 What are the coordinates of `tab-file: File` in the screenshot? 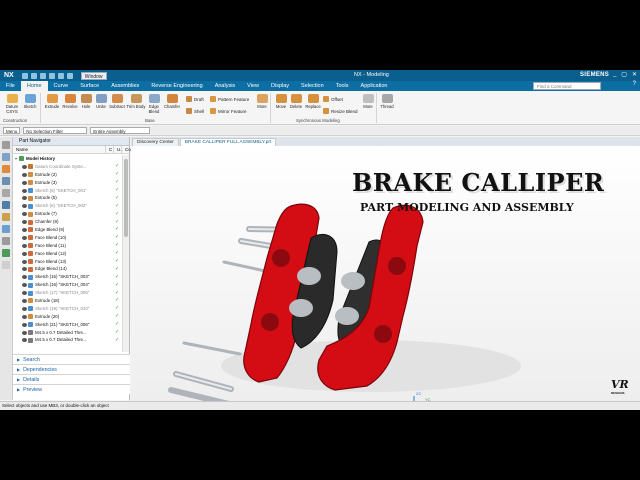 It's located at (10, 86).